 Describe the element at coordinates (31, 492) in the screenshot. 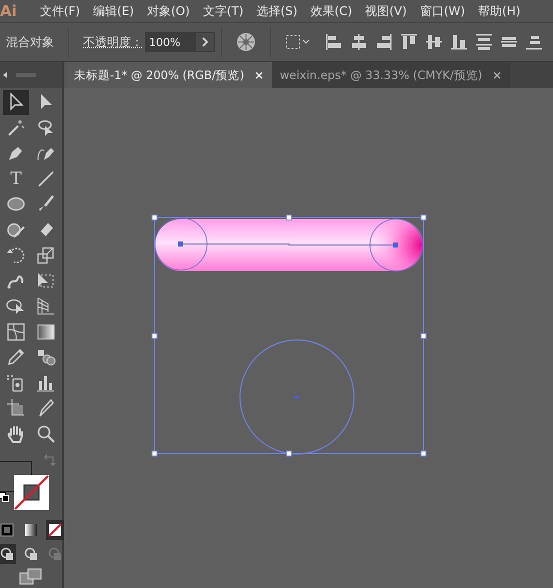

I see `fill-swatch` at that location.